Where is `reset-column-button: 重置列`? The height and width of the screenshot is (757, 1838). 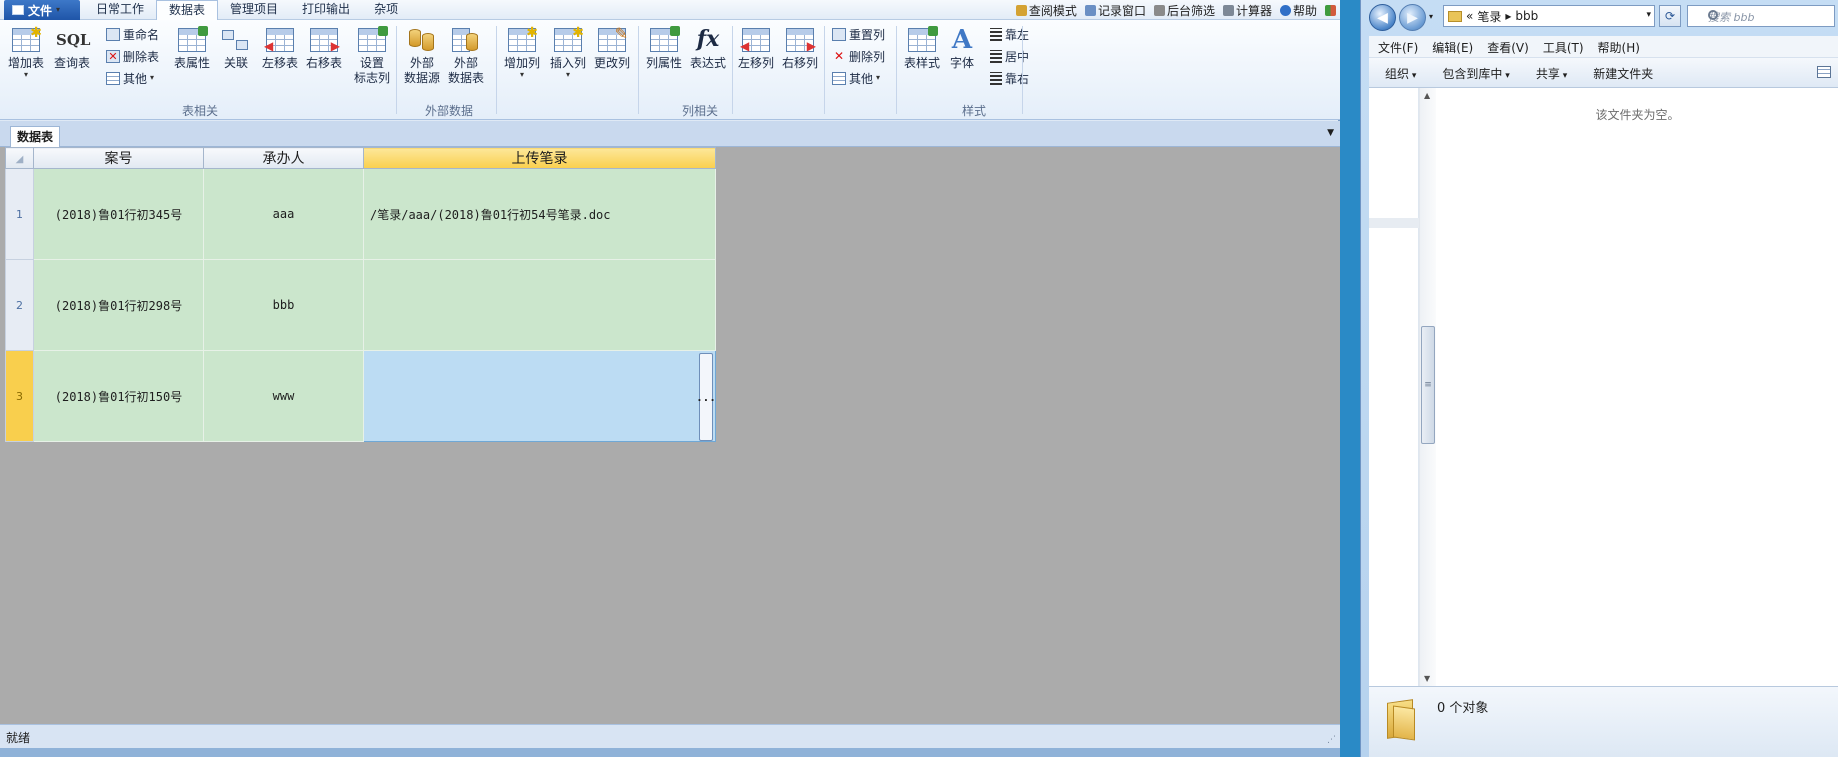 reset-column-button: 重置列 is located at coordinates (858, 34).